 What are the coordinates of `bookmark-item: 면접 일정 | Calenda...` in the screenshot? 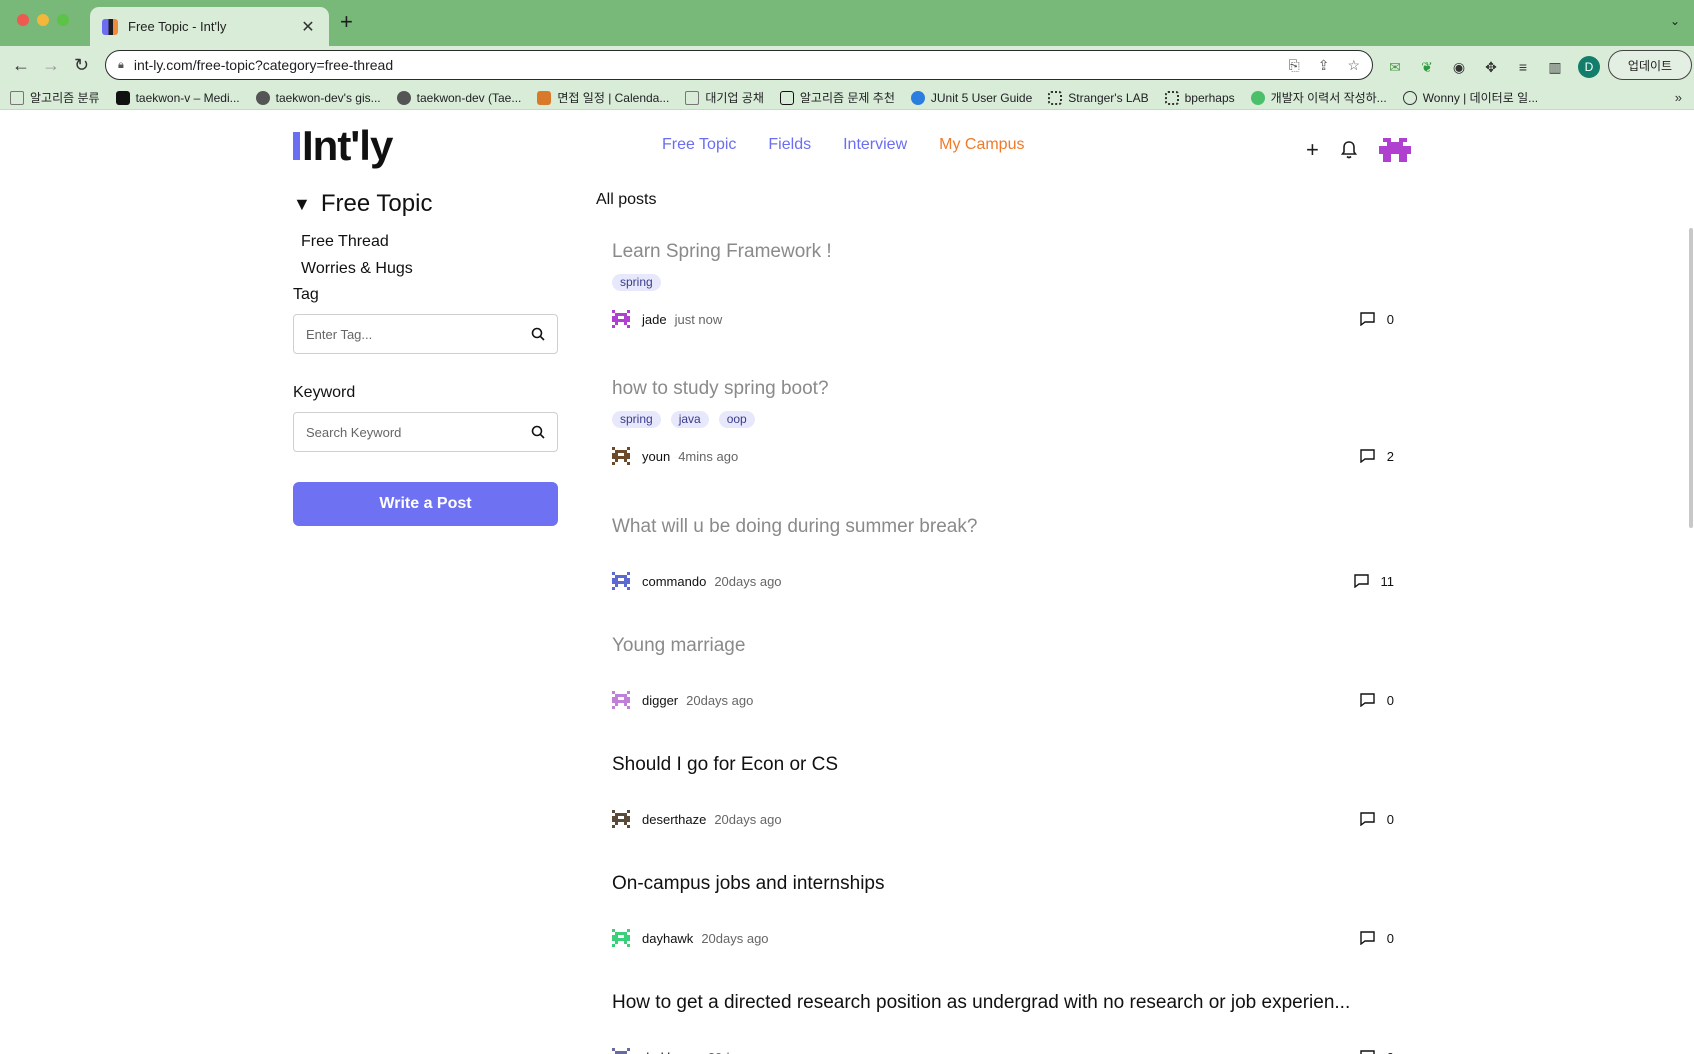 It's located at (603, 97).